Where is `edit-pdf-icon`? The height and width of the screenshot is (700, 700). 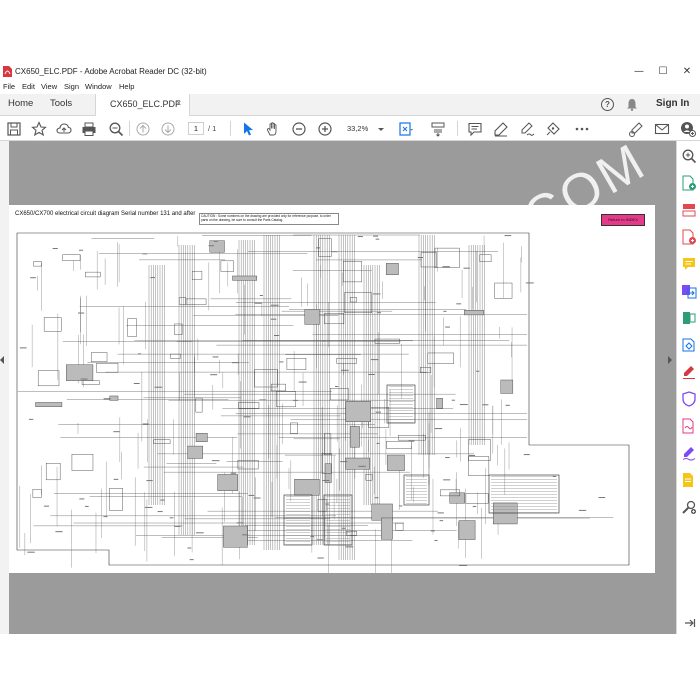
edit-pdf-icon is located at coordinates (689, 318).